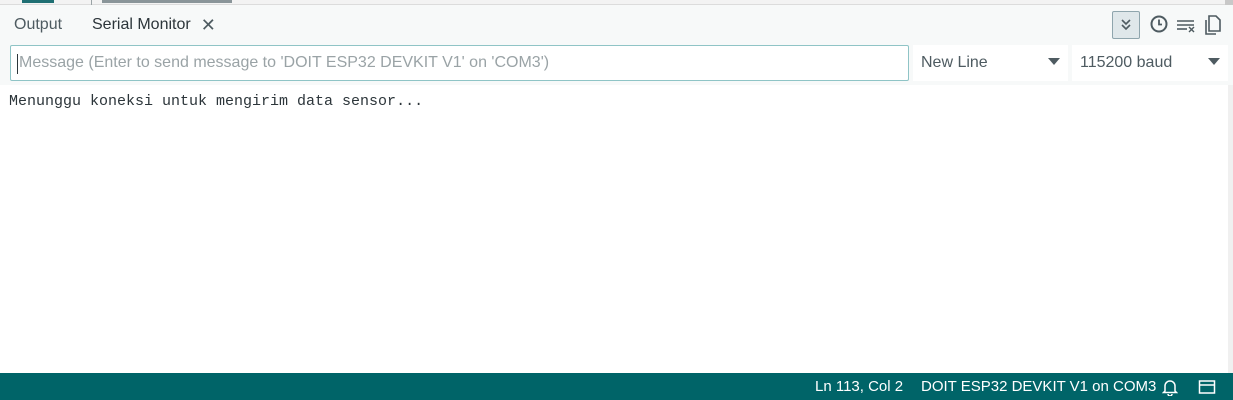  I want to click on tab-output-label: Output, so click(38, 24).